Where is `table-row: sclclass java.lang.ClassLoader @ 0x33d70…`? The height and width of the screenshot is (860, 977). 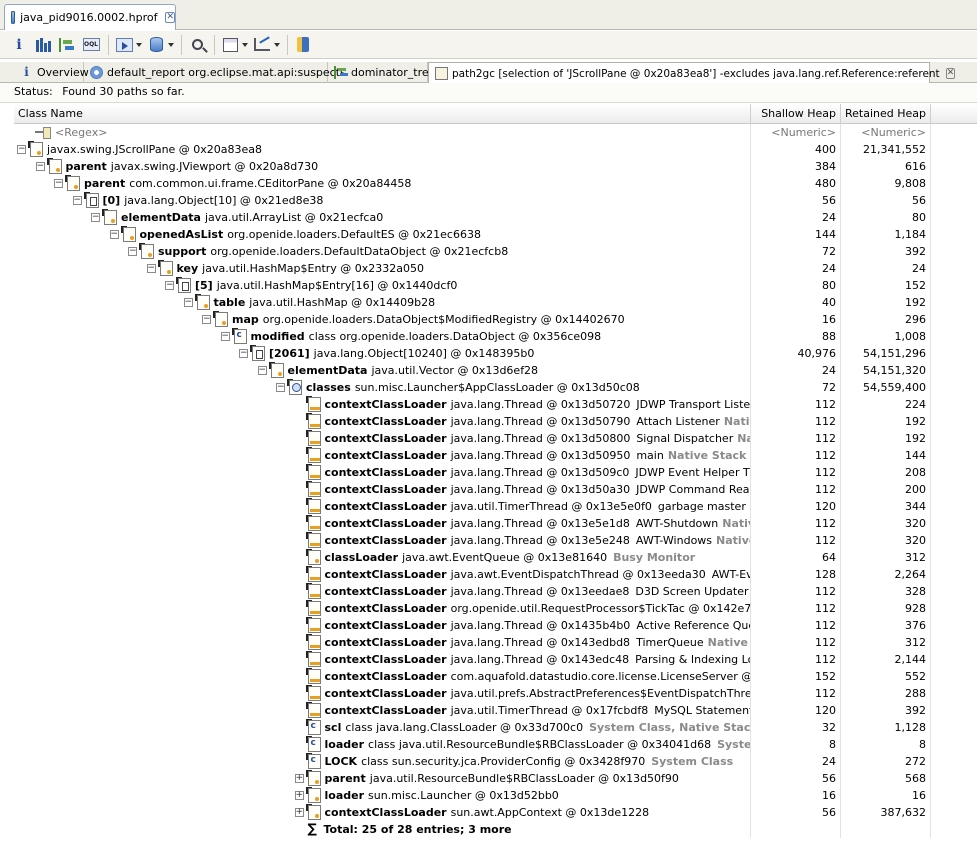
table-row: sclclass java.lang.ClassLoader @ 0x33d70… is located at coordinates (495, 727).